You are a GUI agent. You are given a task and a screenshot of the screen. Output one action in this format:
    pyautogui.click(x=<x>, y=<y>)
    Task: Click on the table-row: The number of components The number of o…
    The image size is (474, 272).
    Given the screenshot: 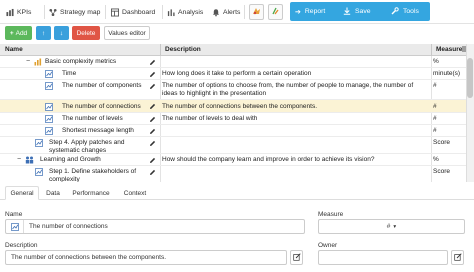 What is the action you would take?
    pyautogui.click(x=233, y=90)
    